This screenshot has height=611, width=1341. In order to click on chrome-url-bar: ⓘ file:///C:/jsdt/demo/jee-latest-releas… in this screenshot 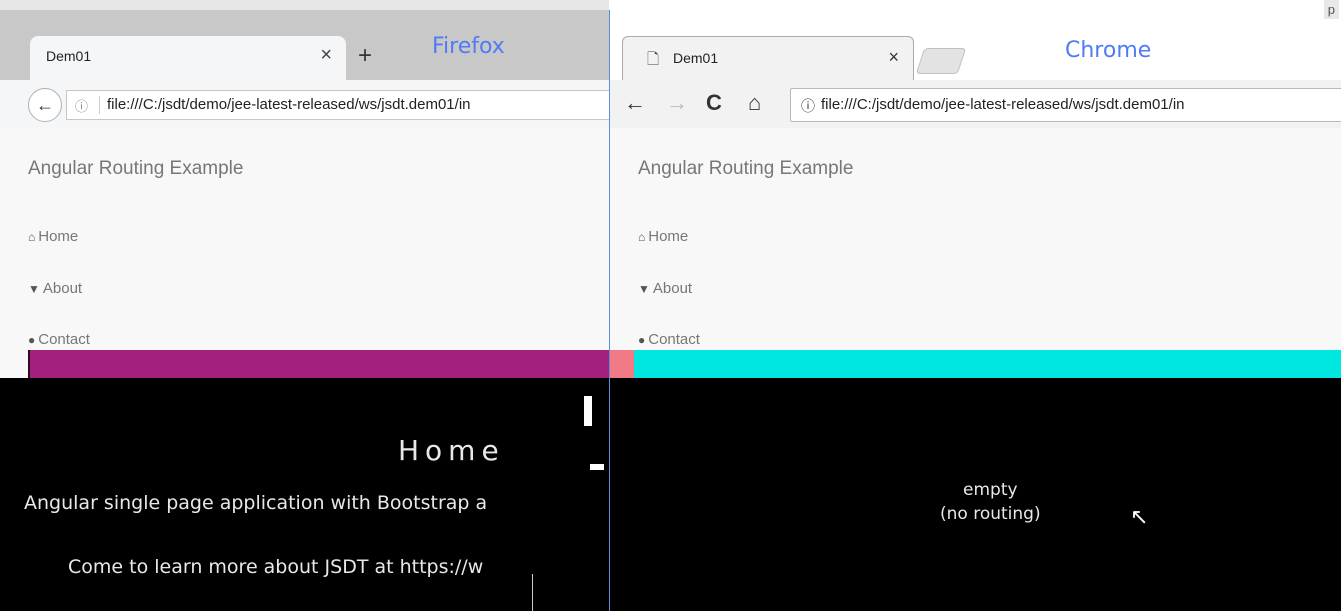, I will do `click(1065, 105)`.